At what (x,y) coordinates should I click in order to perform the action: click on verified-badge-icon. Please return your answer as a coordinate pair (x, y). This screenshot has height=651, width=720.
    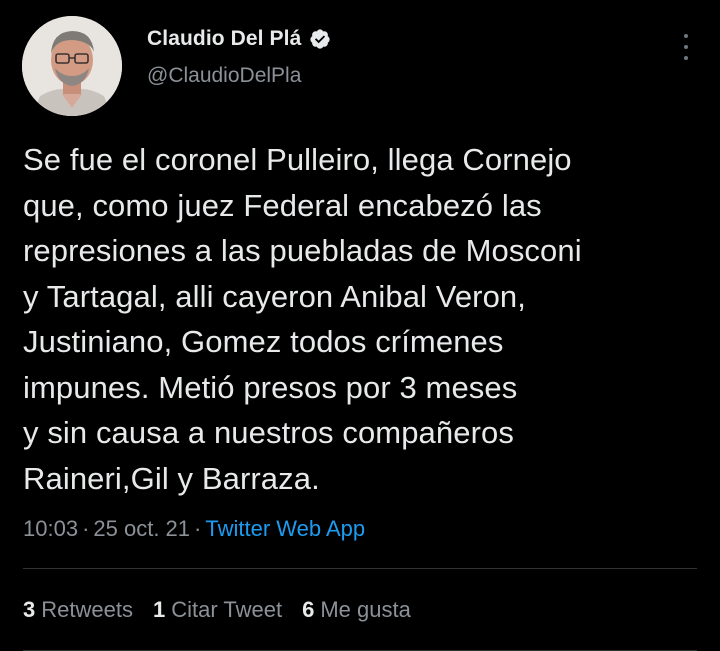
    Looking at the image, I should click on (320, 39).